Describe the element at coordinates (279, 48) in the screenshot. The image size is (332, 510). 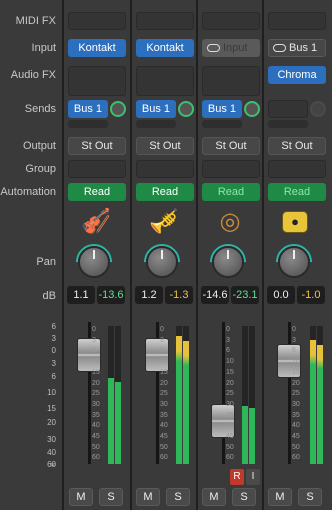
I see `stereo-icon` at that location.